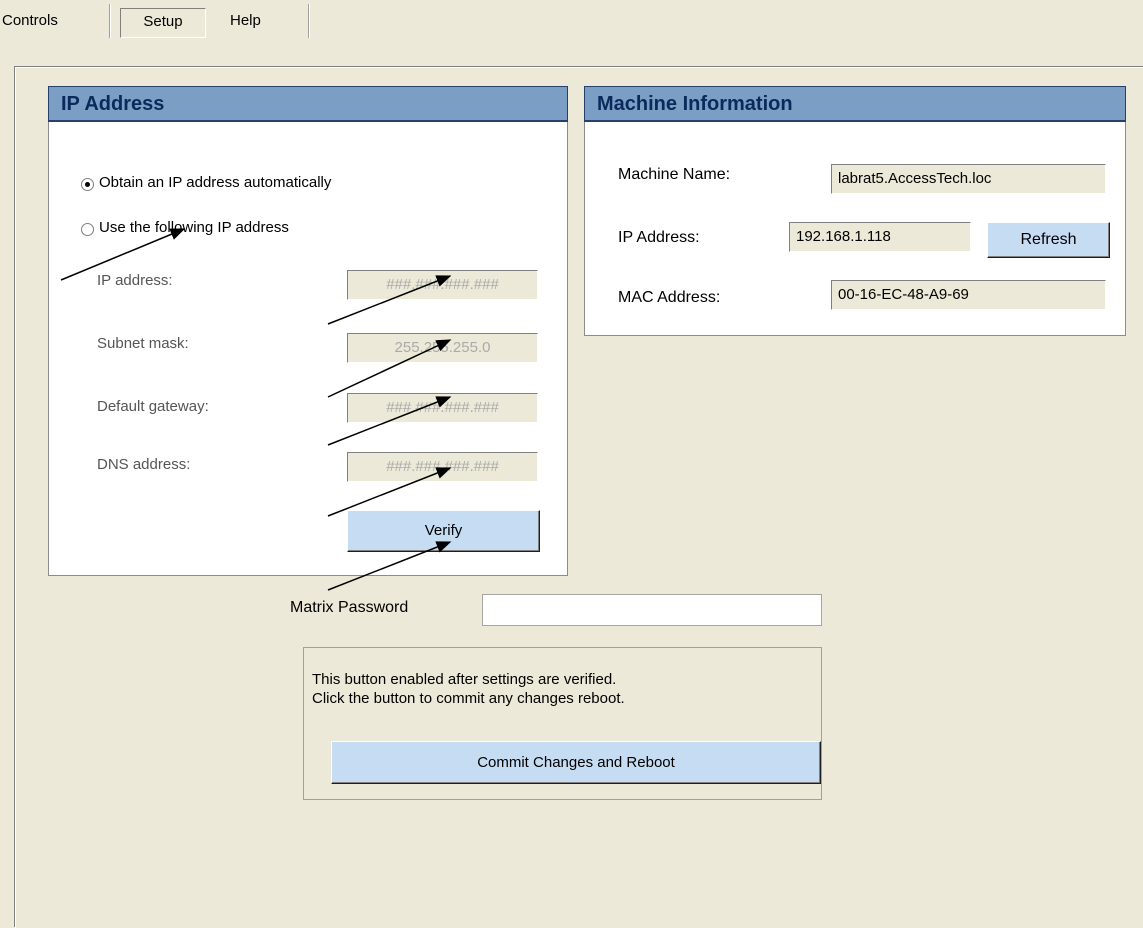 Image resolution: width=1143 pixels, height=928 pixels. Describe the element at coordinates (153, 406) in the screenshot. I see `default-gateway-label: Default gateway:` at that location.